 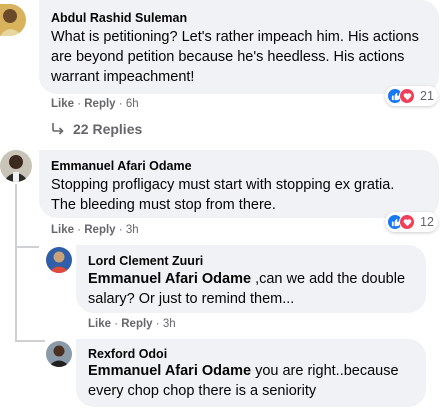 I want to click on comment-actions: Like · Reply · 6h, so click(x=95, y=104).